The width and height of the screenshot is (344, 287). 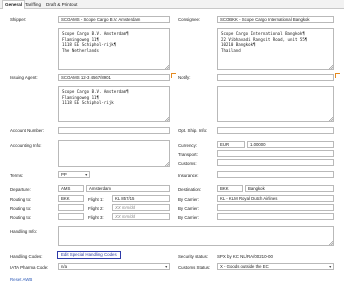 What do you see at coordinates (21, 217) in the screenshot?
I see `routing-to-3-label: Routing to:` at bounding box center [21, 217].